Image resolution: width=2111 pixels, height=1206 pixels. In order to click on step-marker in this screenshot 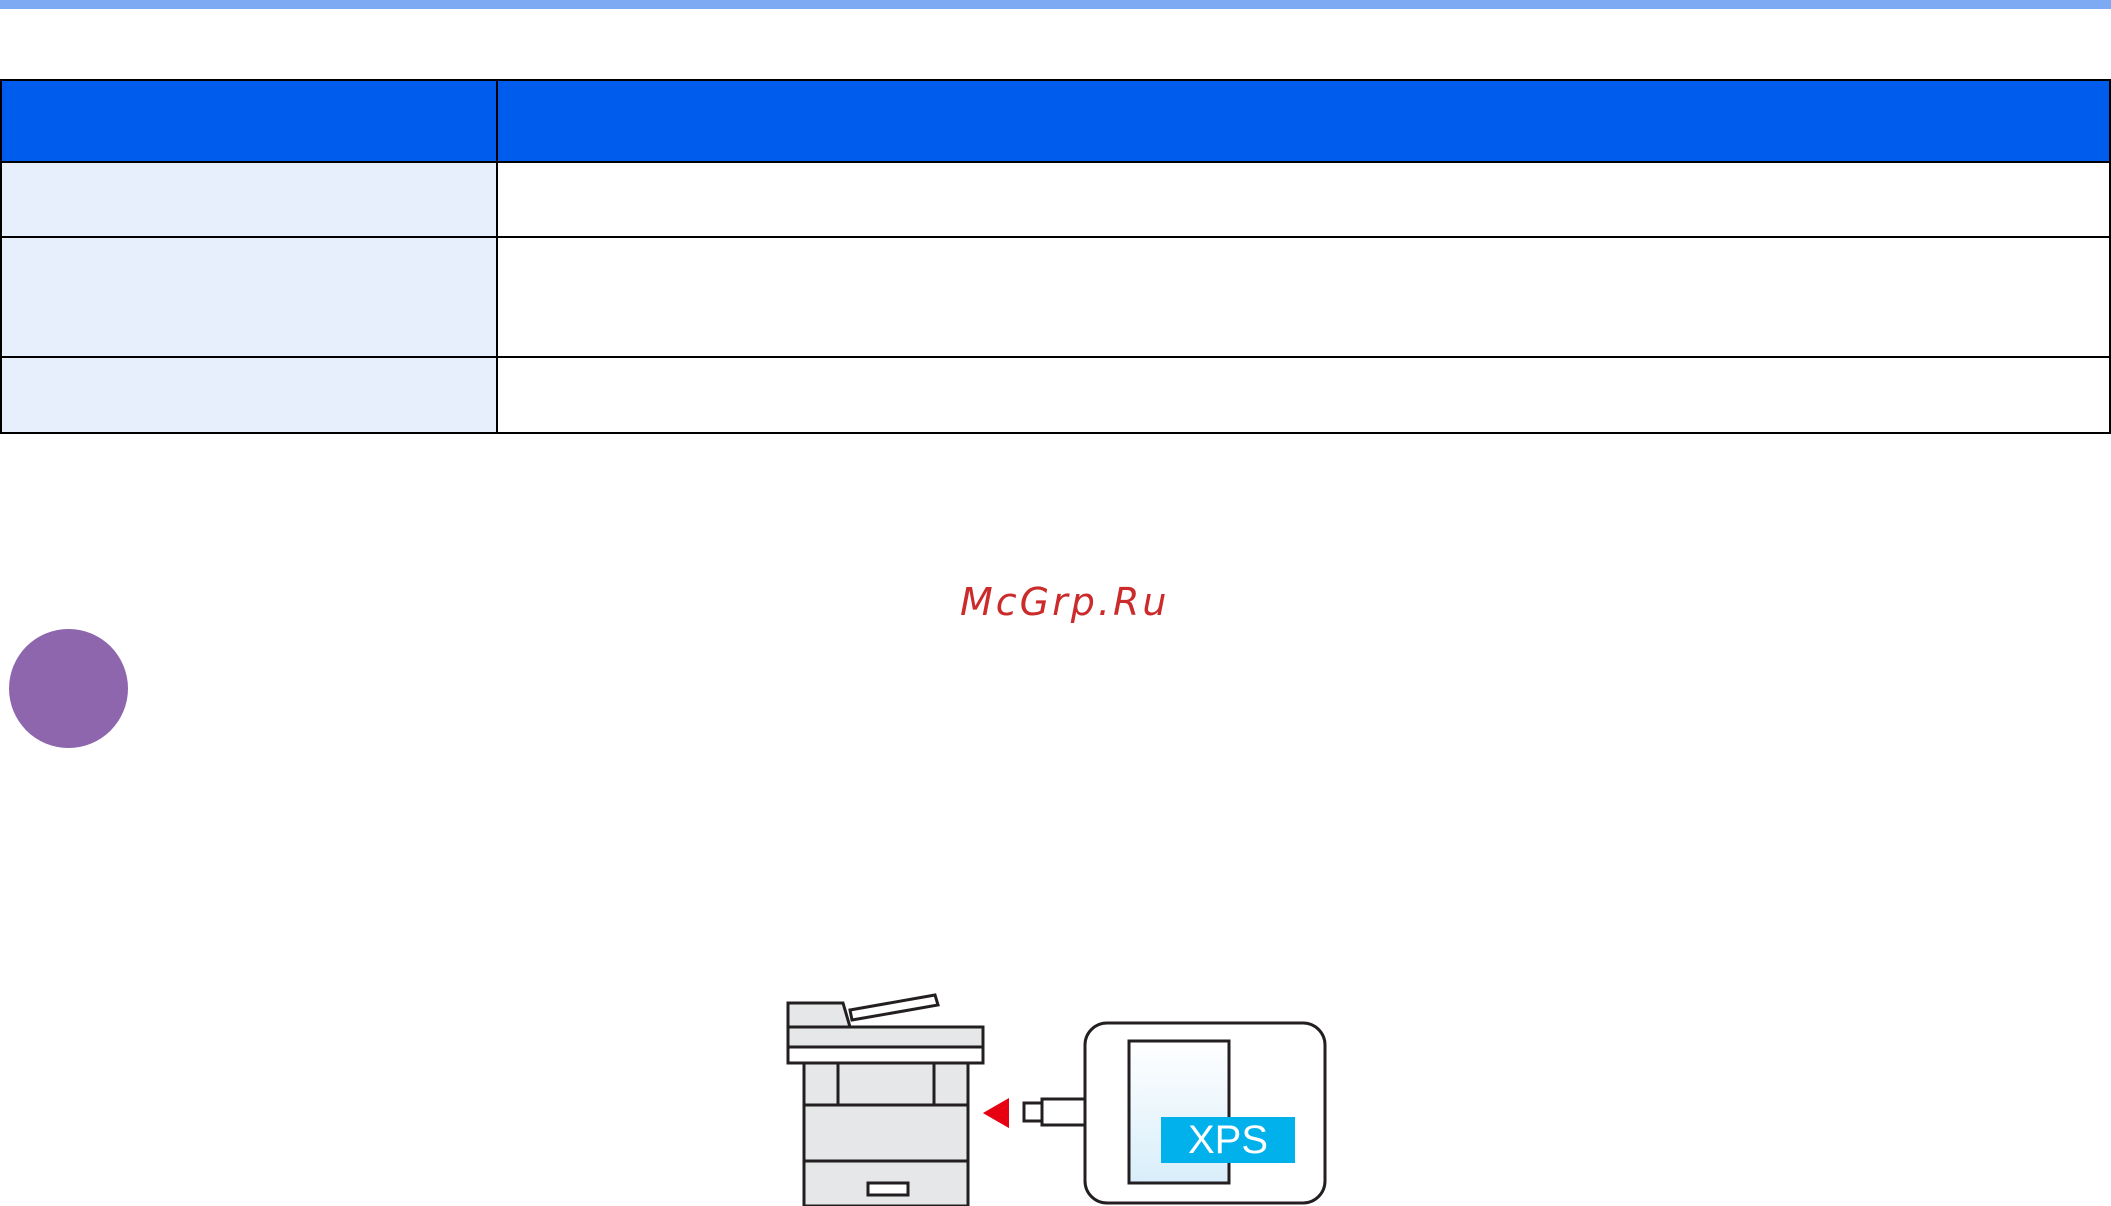, I will do `click(68, 688)`.